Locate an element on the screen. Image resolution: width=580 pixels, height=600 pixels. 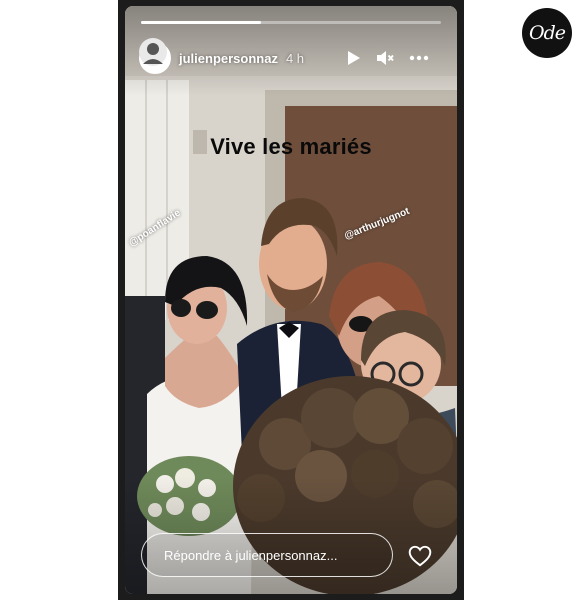
story-progress-bar is located at coordinates (291, 22).